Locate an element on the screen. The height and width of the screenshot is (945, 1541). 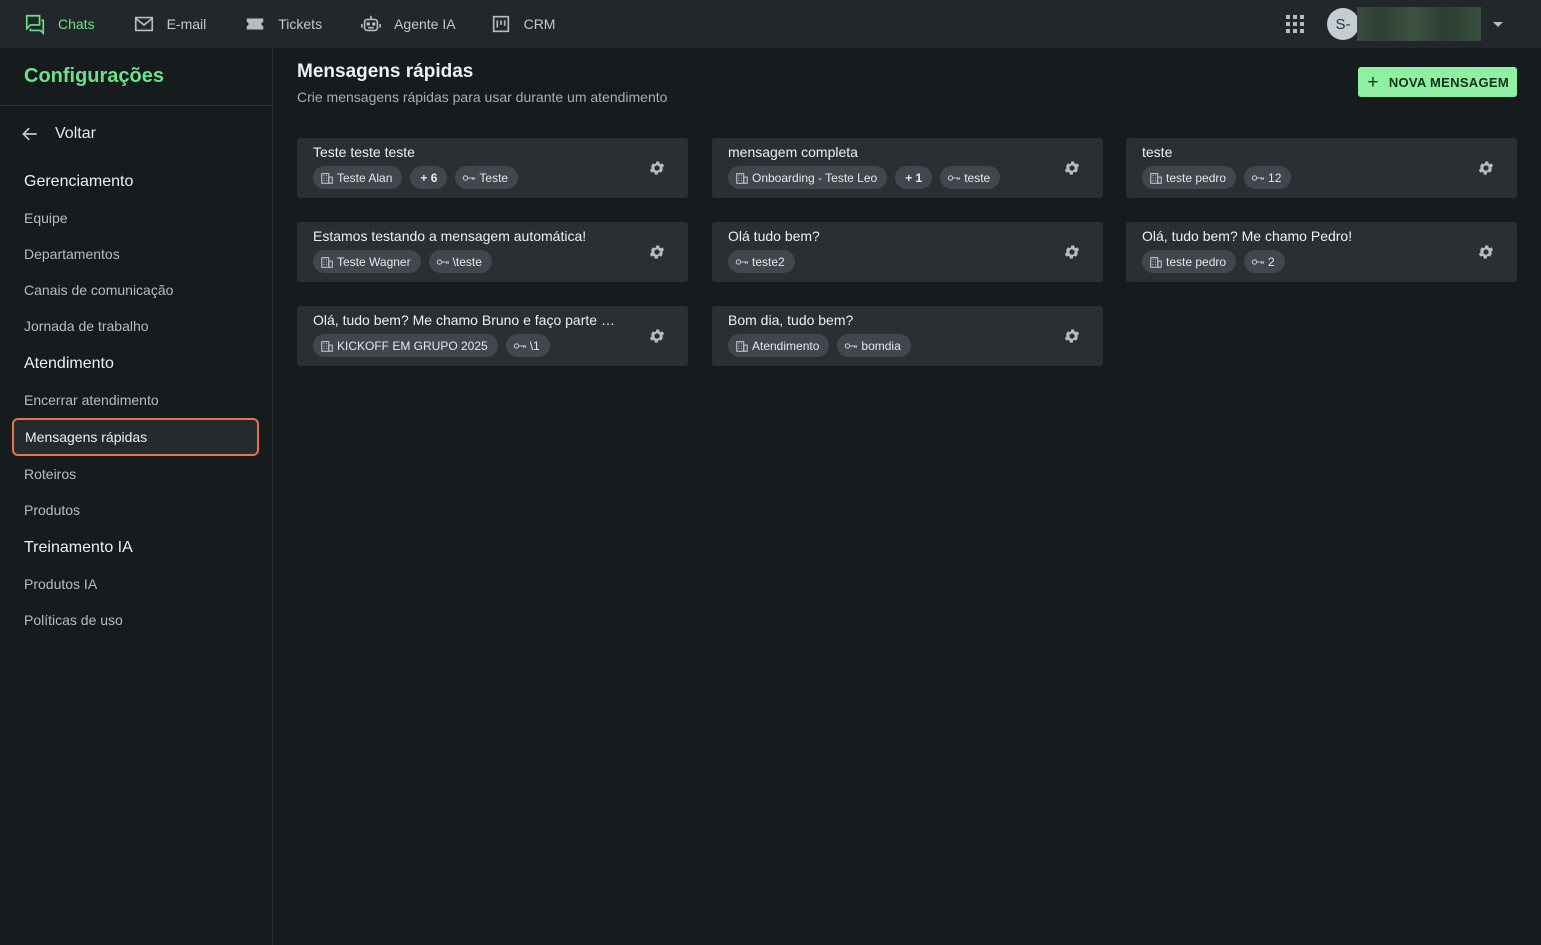
sidebar-item-roteiros: Roteiros is located at coordinates (136, 474).